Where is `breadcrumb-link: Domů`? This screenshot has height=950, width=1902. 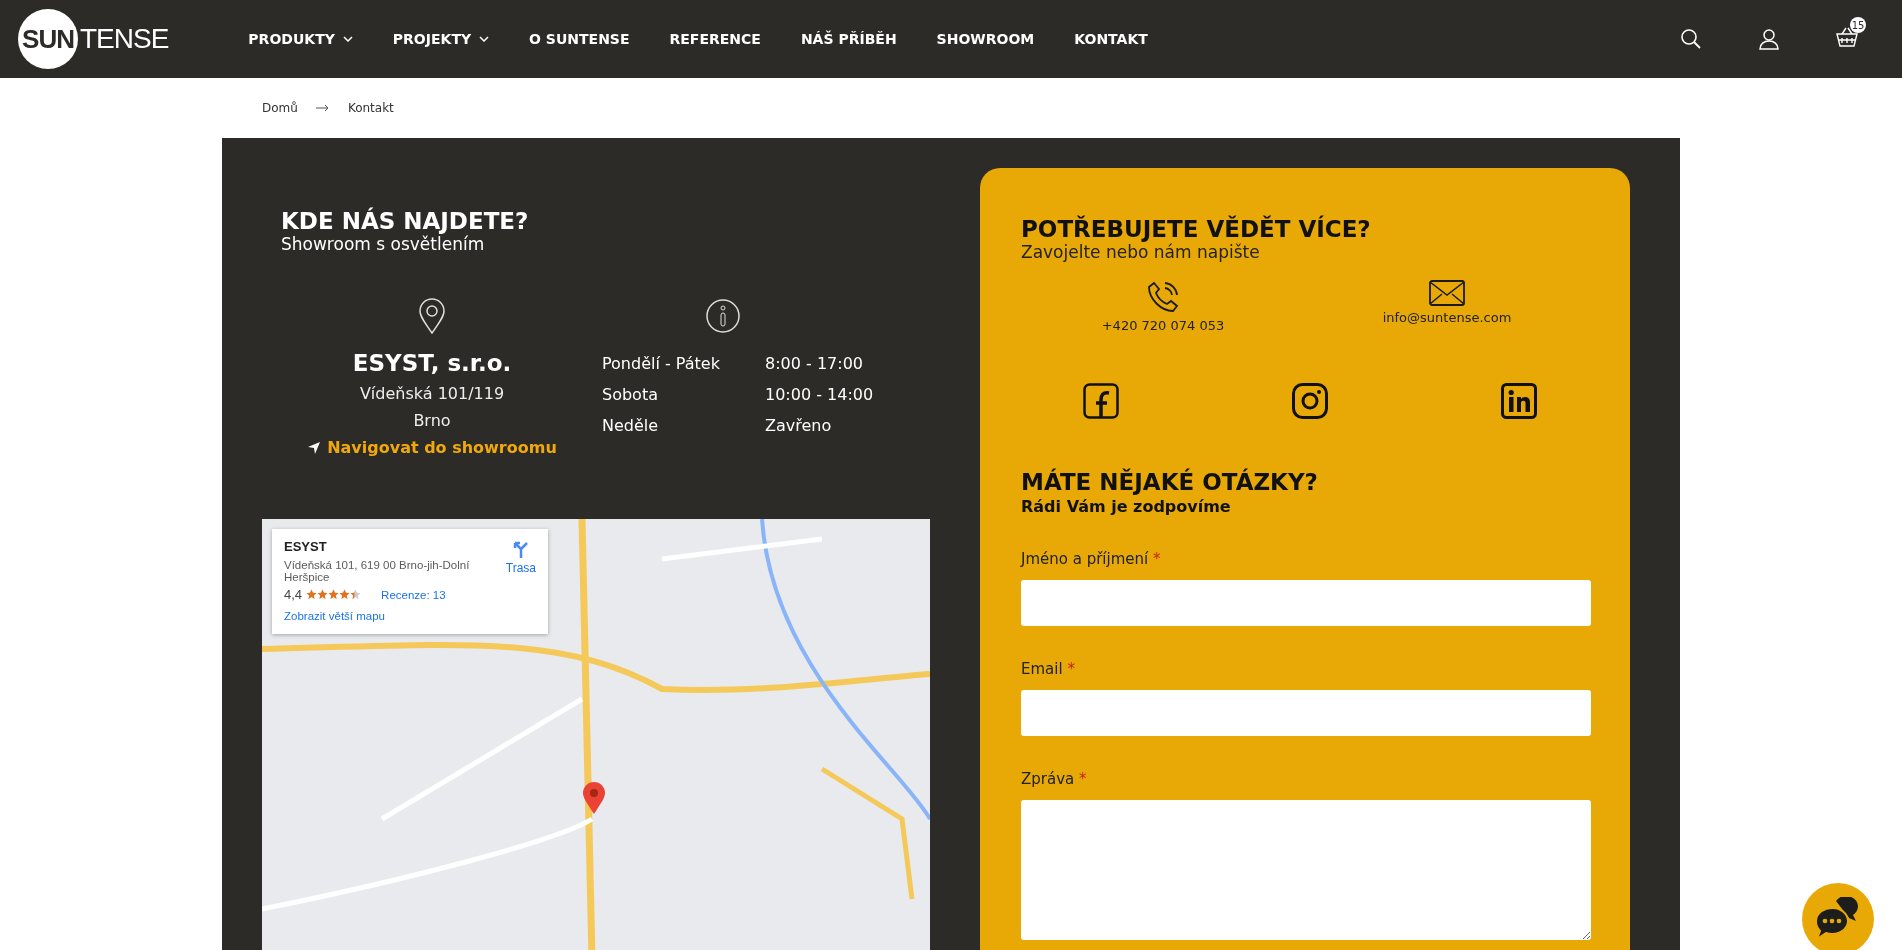
breadcrumb-link: Domů is located at coordinates (280, 108).